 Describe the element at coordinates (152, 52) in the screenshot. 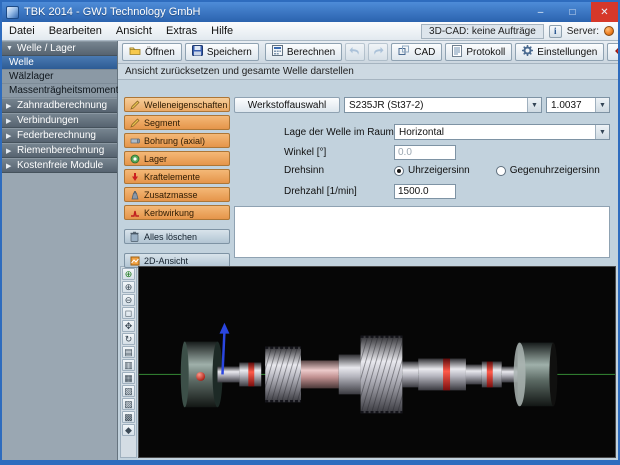

I see `open-button: Öffnen` at that location.